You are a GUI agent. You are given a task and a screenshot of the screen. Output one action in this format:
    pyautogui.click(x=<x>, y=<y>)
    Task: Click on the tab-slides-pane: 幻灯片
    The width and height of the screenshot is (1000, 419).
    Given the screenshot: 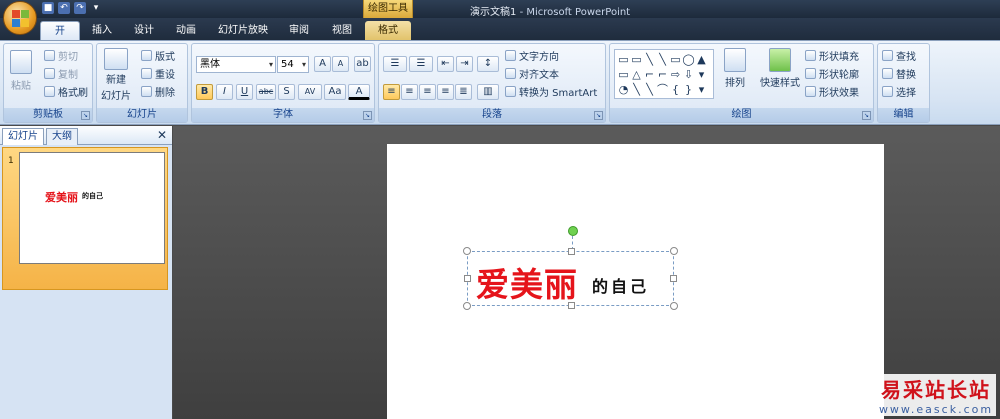 What is the action you would take?
    pyautogui.click(x=23, y=136)
    